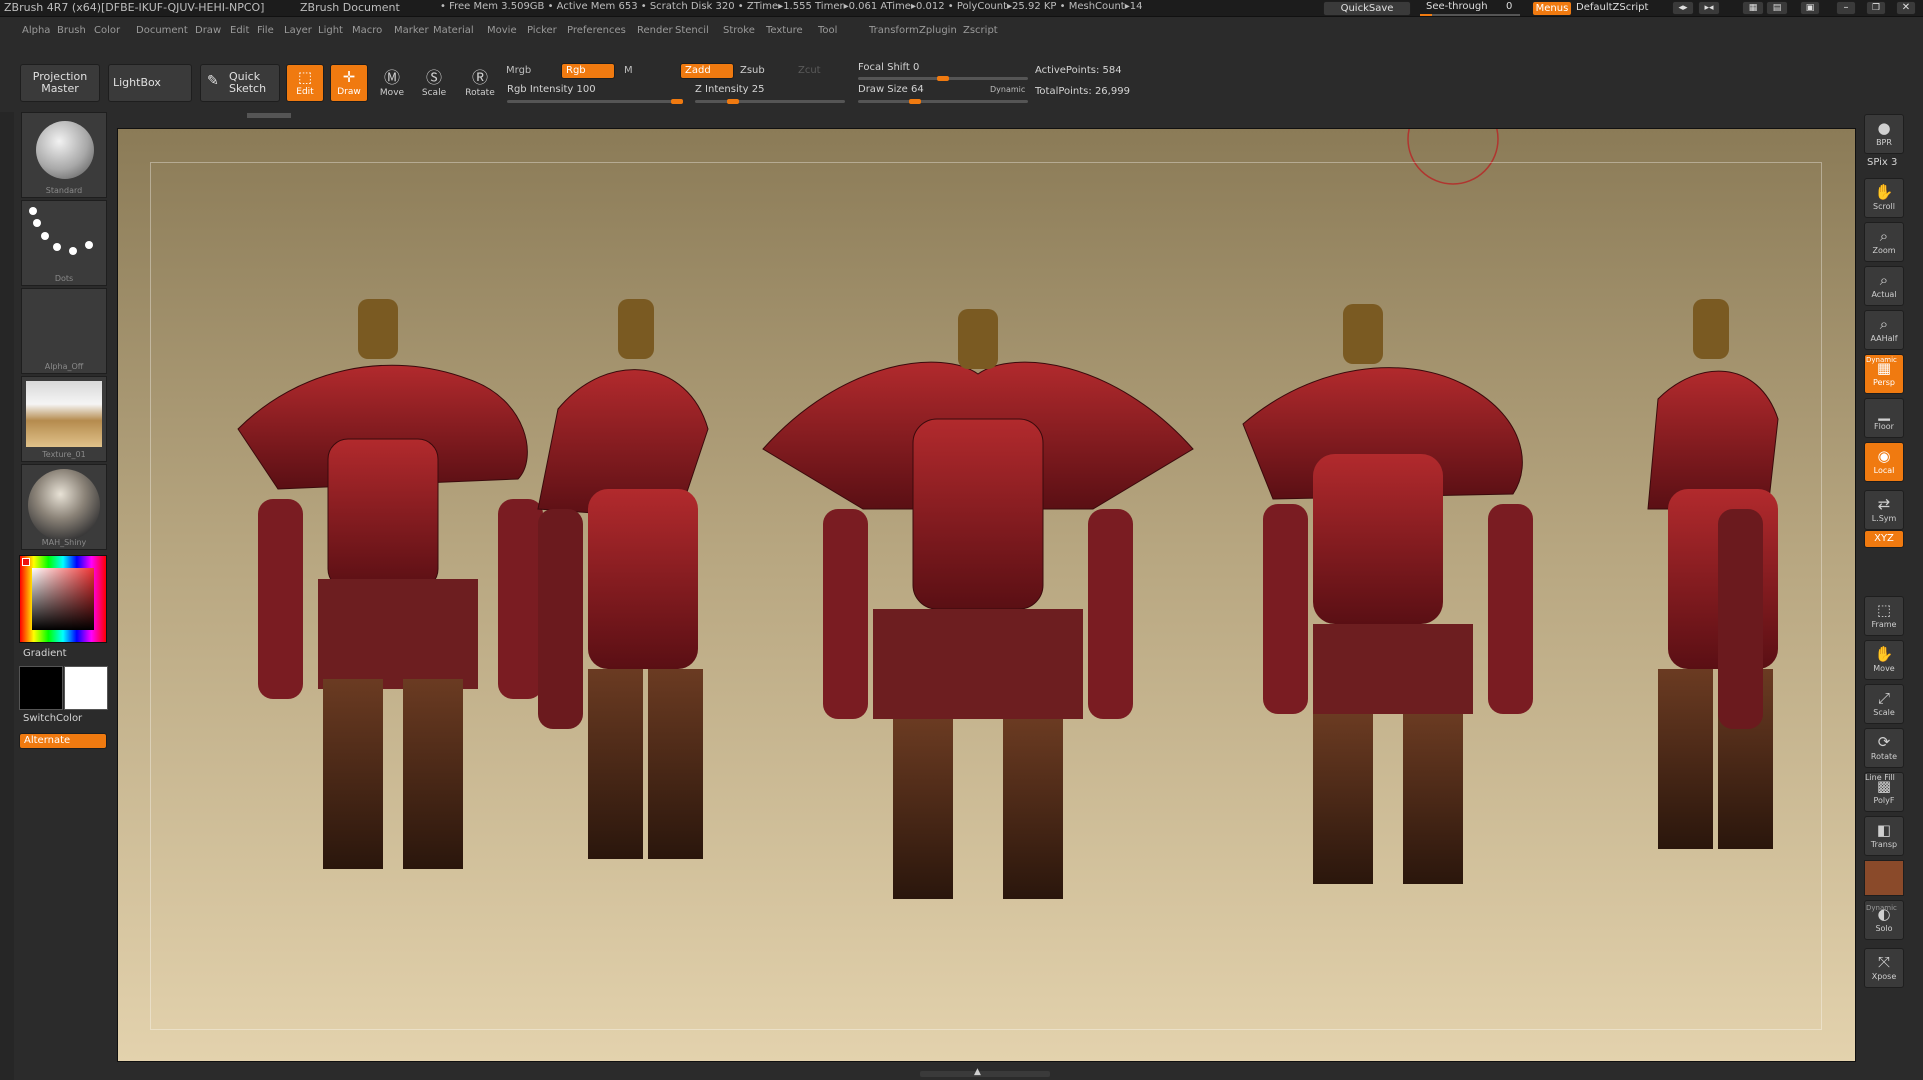  I want to click on xyz-button: ✣XYZ, so click(1884, 539).